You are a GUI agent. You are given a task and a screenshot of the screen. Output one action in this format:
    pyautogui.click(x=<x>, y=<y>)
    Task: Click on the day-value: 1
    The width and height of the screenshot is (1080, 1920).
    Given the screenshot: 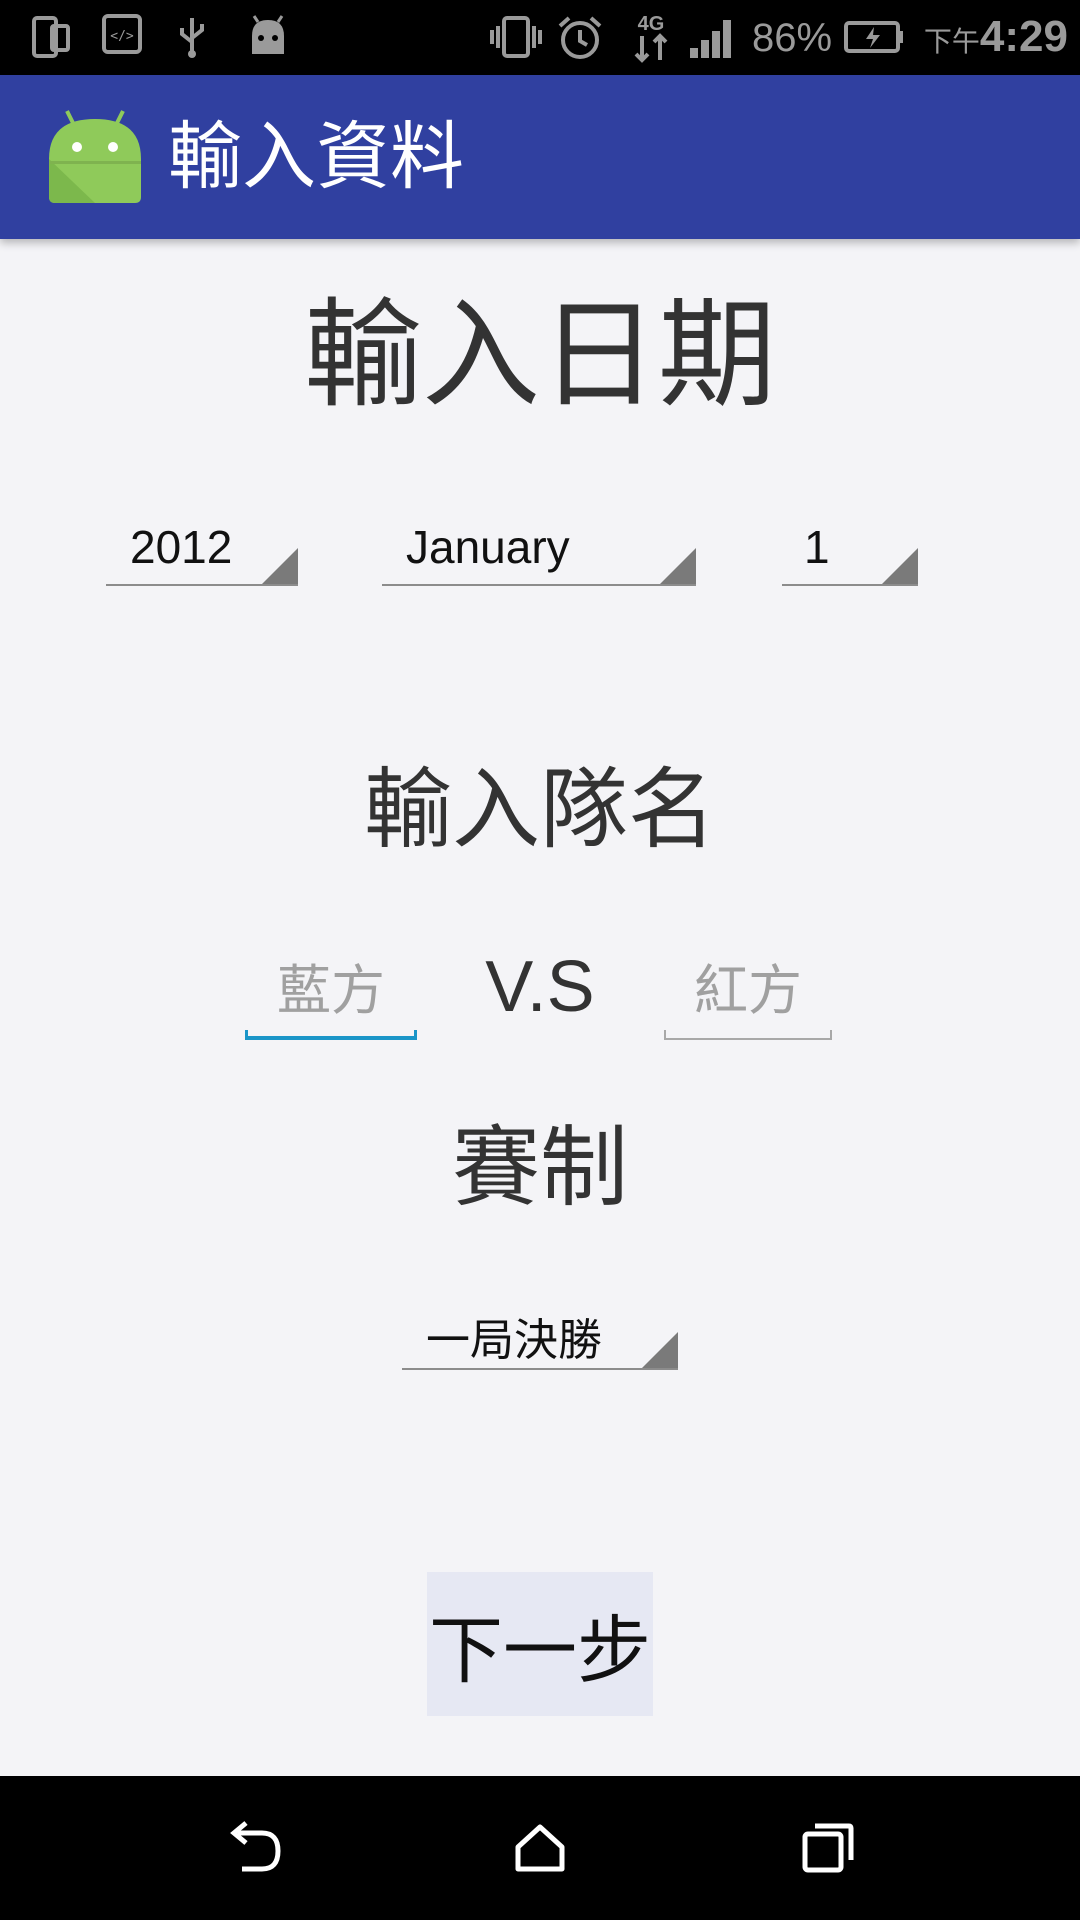 What is the action you would take?
    pyautogui.click(x=817, y=547)
    